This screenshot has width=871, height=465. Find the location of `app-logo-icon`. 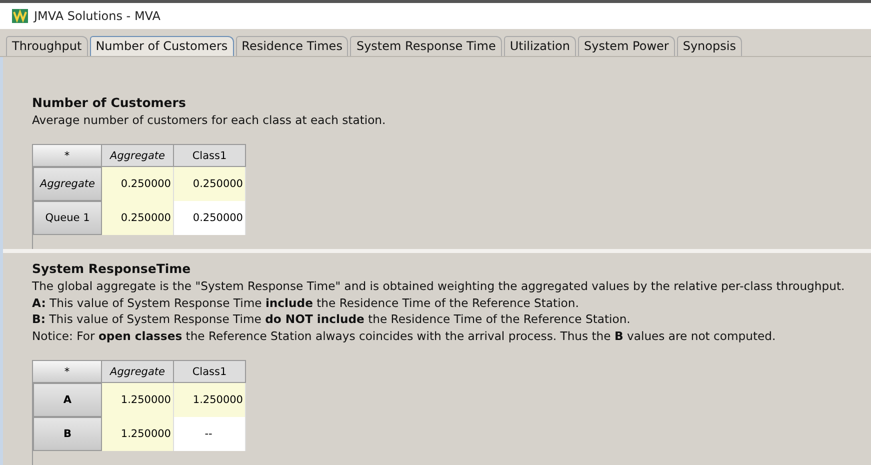

app-logo-icon is located at coordinates (20, 15).